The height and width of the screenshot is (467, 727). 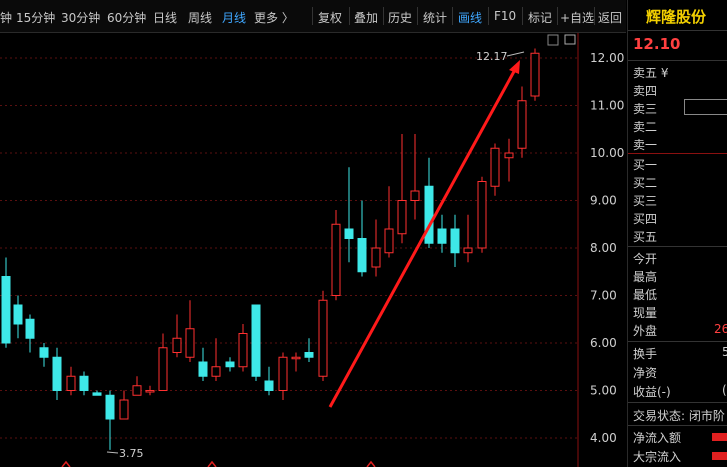 I want to click on eps-label: 收益(-), so click(x=652, y=392).